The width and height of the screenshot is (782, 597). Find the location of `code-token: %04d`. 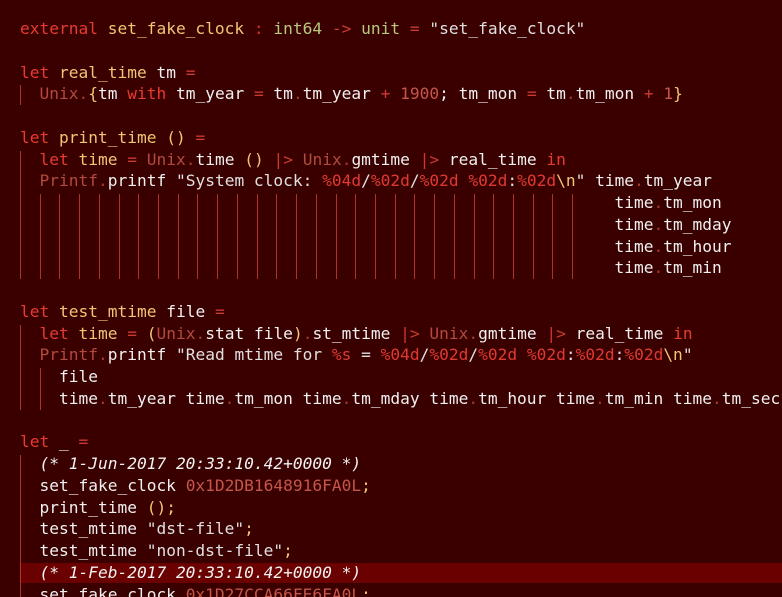

code-token: %04d is located at coordinates (342, 181).